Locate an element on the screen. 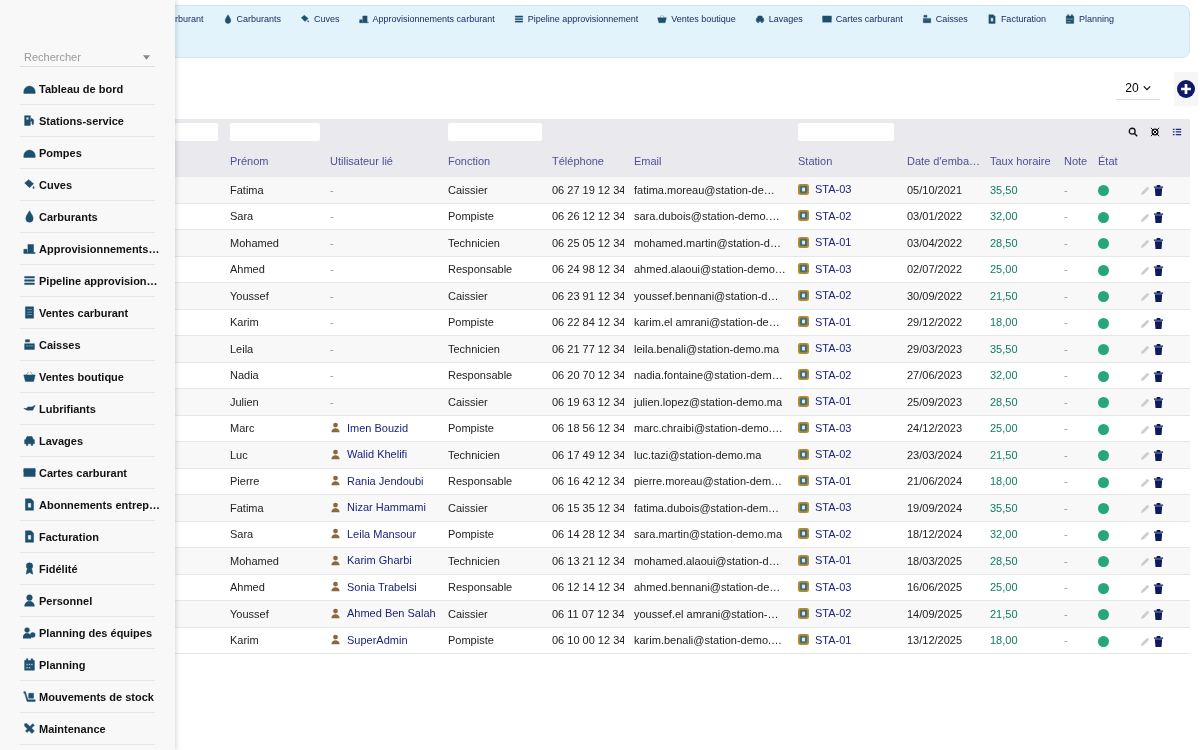 The width and height of the screenshot is (1200, 750). nav-link: Cuves is located at coordinates (320, 19).